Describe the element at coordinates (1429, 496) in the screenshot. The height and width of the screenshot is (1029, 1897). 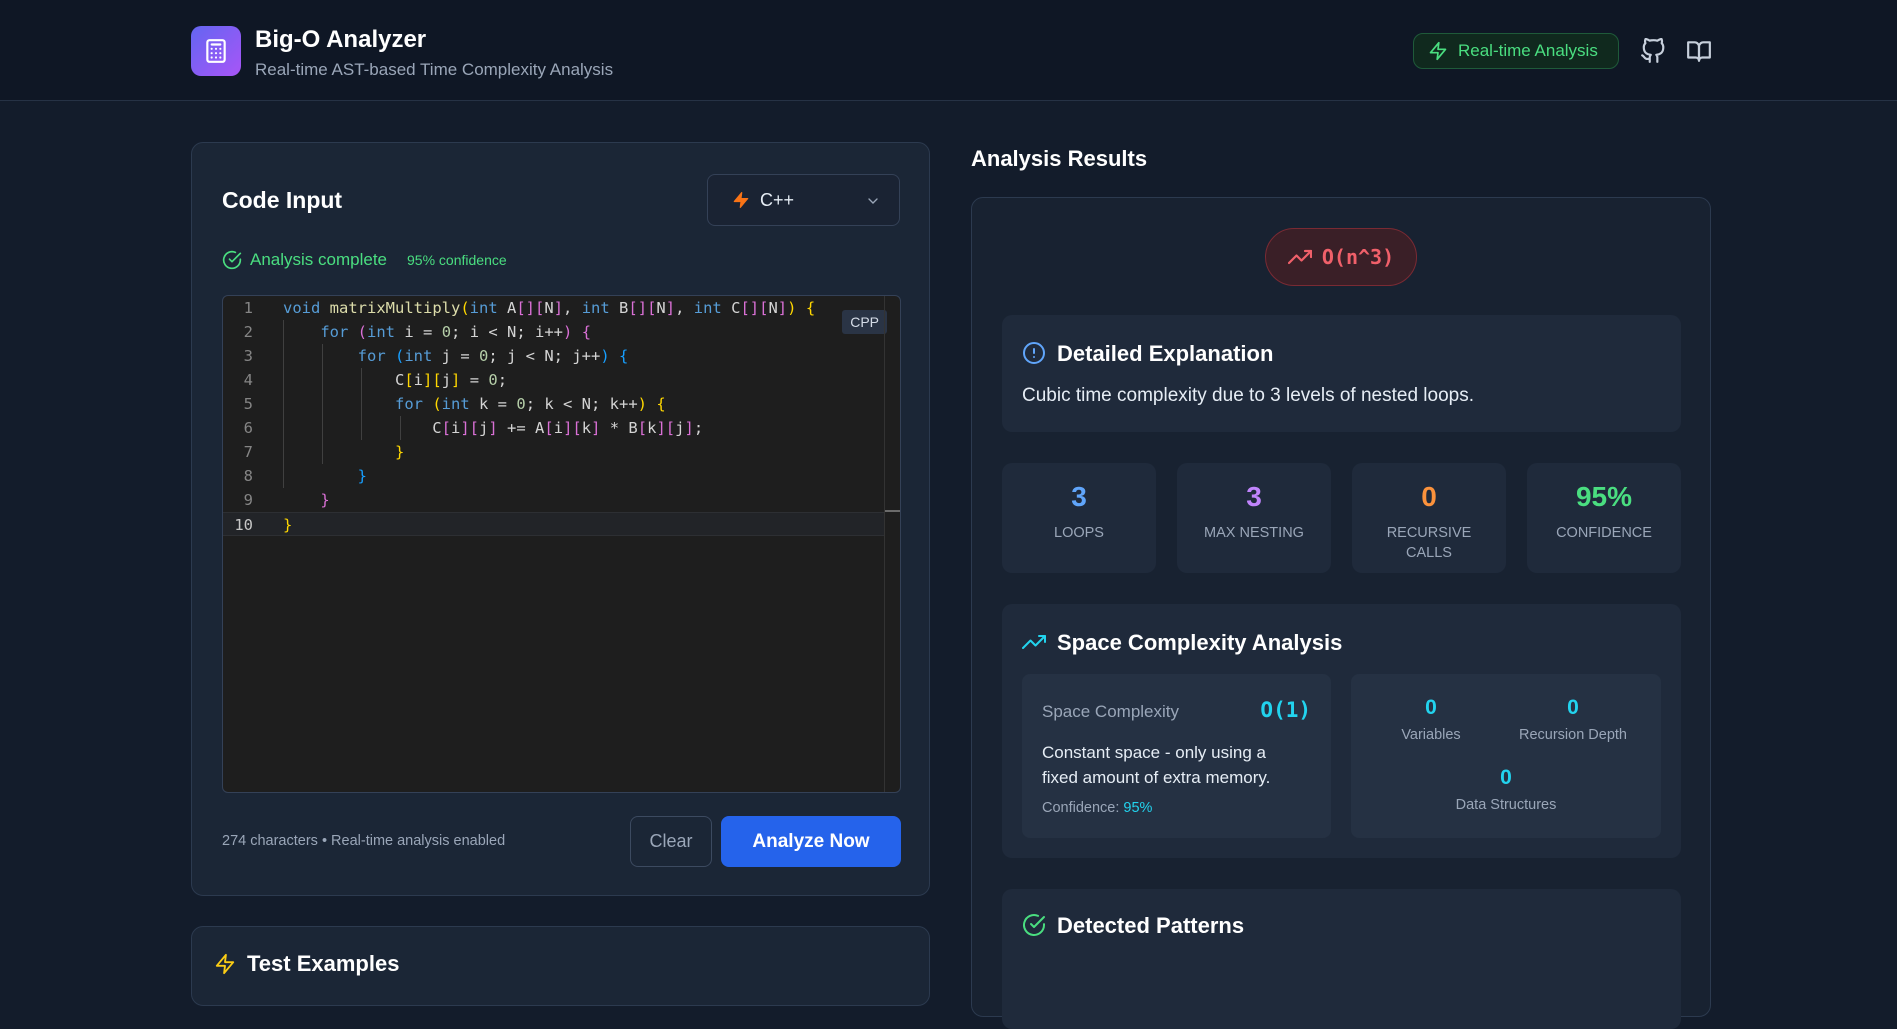
I see `stat-value: 0` at that location.